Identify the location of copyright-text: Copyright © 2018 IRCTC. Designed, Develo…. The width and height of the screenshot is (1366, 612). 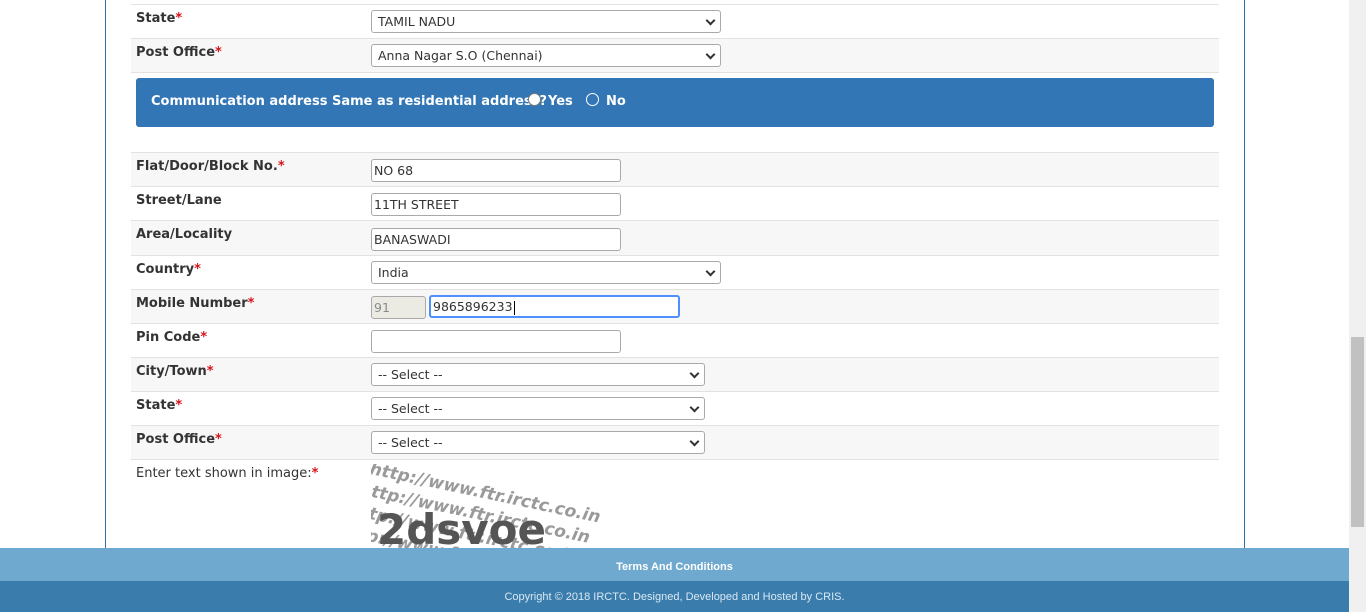
(674, 597).